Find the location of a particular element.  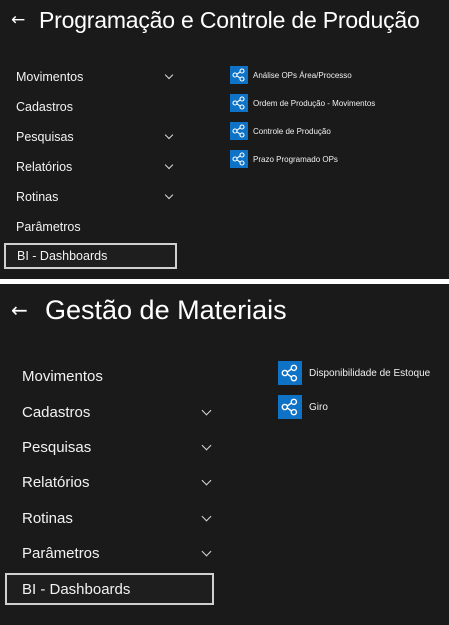

dashboard-tile-label: Controle de Produção is located at coordinates (292, 131).